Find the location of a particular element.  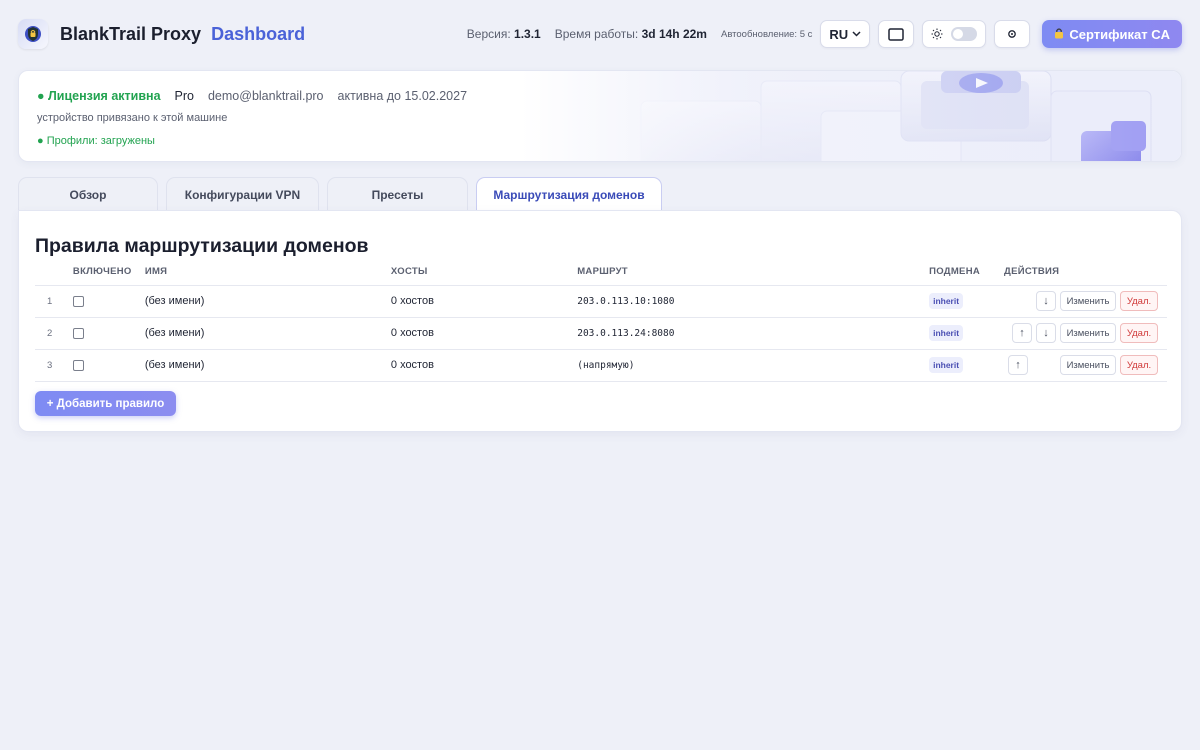

row-actions: ↑ ↓ Изменить Удал. is located at coordinates (1085, 333).